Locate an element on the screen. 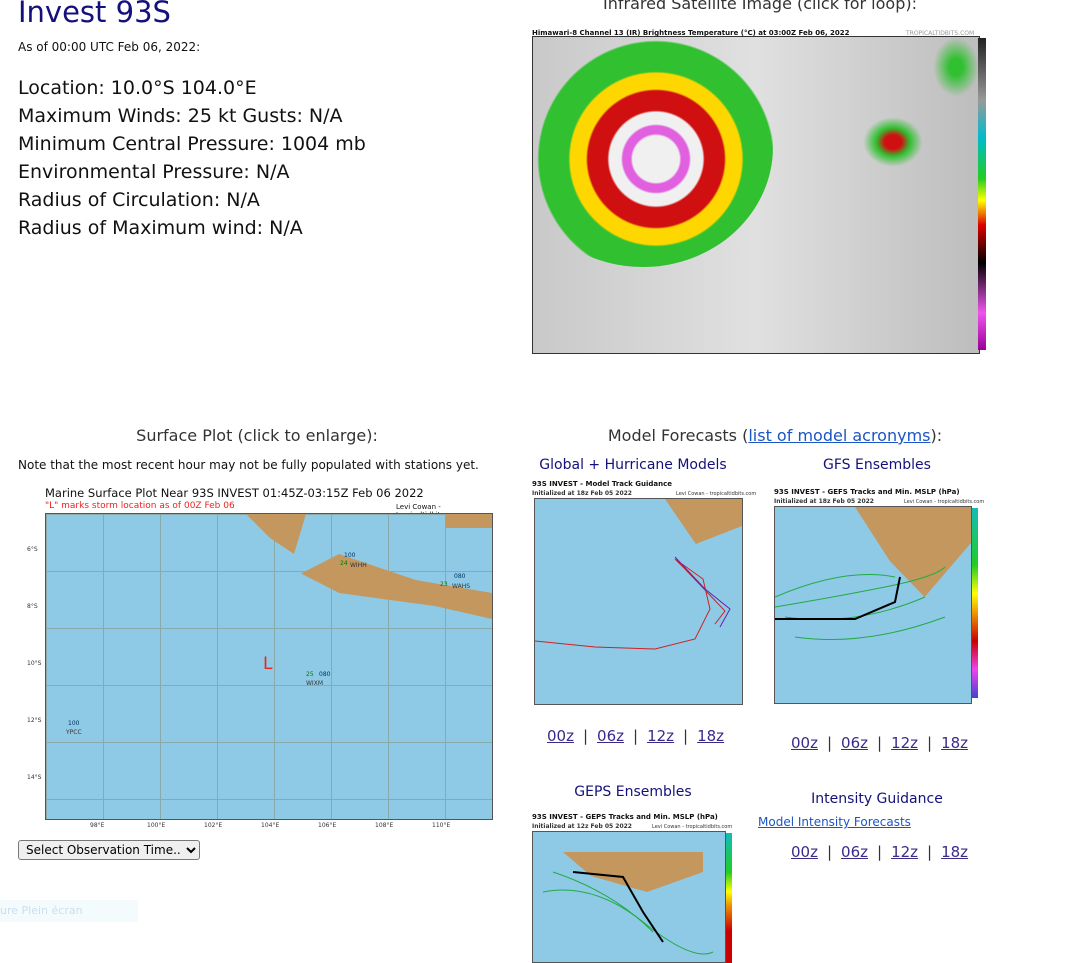 This screenshot has height=963, width=1076. global-run-links: 00z | 06z | 12z | 18z is located at coordinates (636, 736).